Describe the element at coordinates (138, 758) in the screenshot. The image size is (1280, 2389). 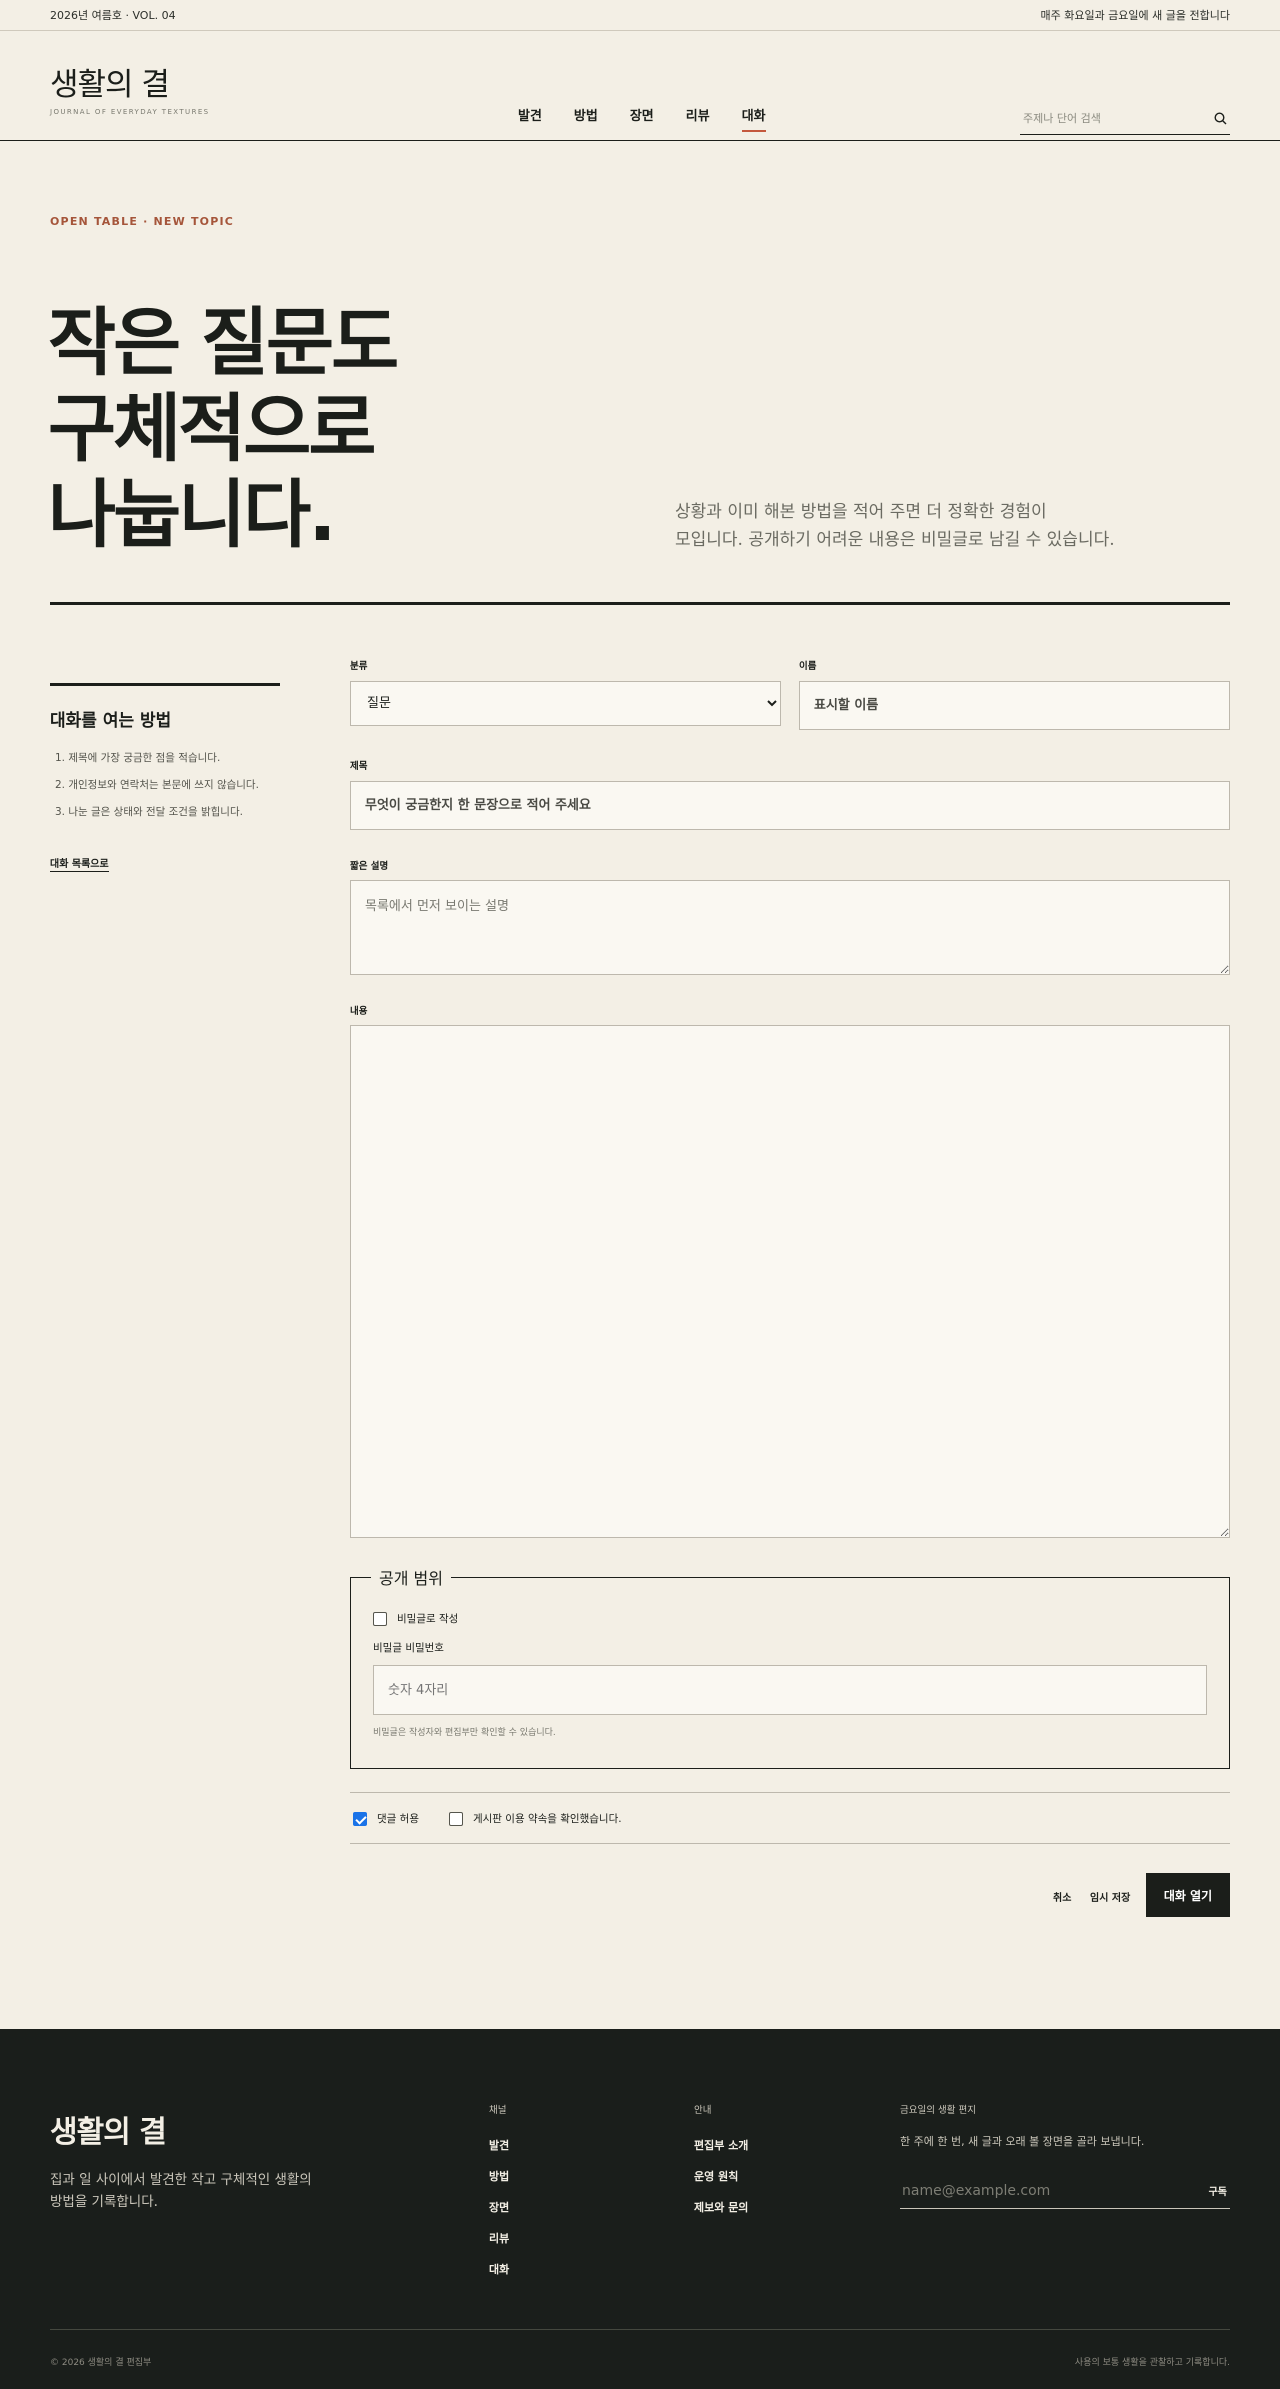
I see `guide-step: 1. 제목에 가장 궁금한 점을 적습니다.` at that location.